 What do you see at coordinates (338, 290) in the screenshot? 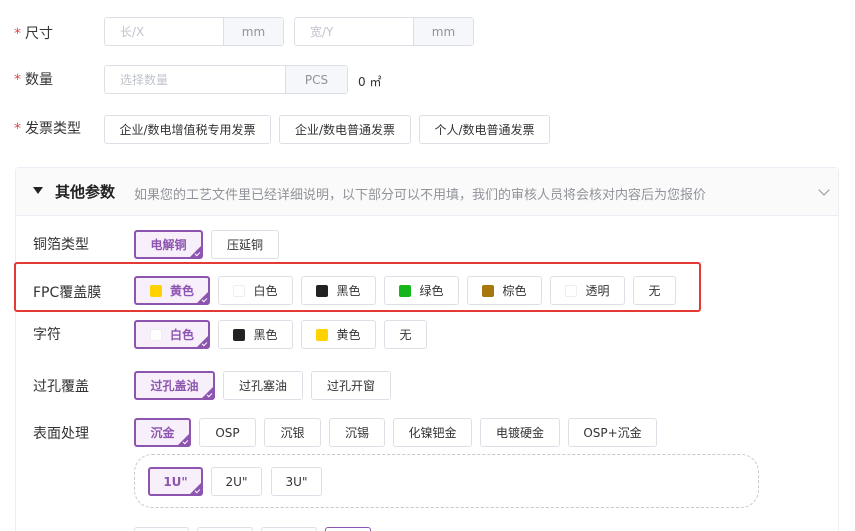
I see `coverlay-option-black: 黑色` at bounding box center [338, 290].